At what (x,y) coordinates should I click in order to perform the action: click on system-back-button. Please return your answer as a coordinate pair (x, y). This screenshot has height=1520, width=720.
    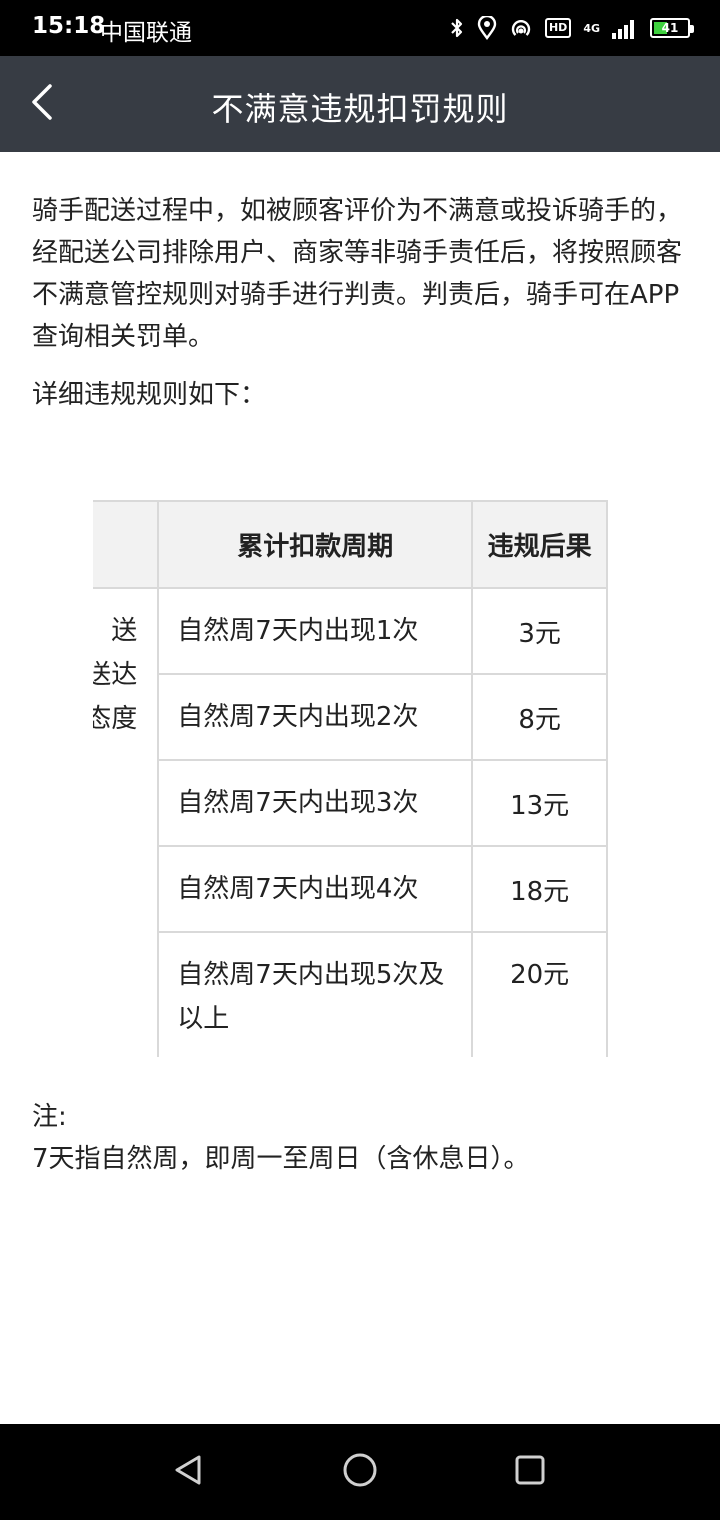
    Looking at the image, I should click on (188, 1472).